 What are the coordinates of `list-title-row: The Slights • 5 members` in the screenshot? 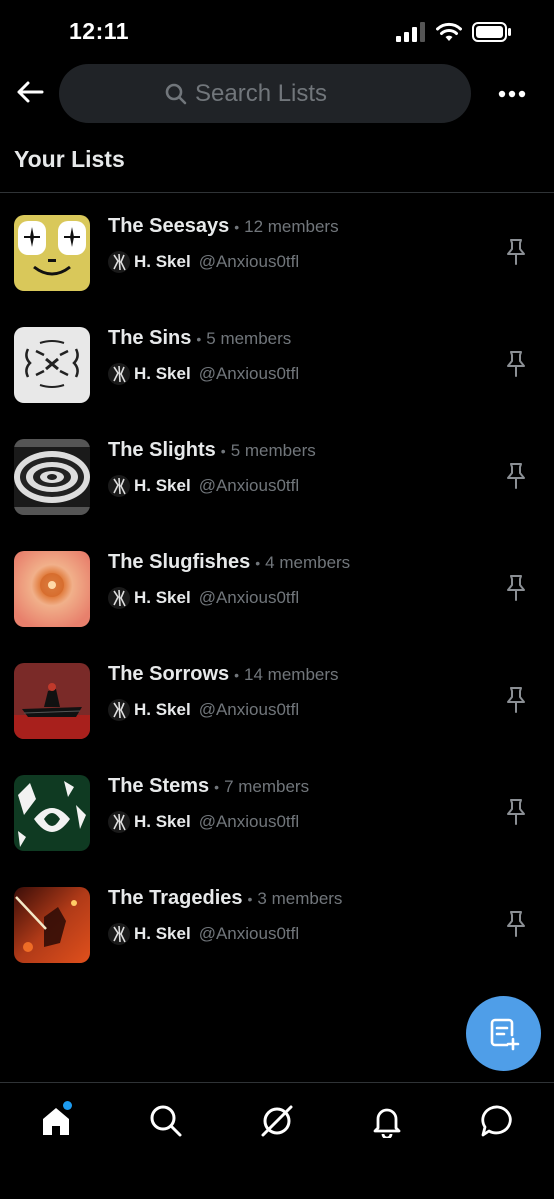 It's located at (212, 450).